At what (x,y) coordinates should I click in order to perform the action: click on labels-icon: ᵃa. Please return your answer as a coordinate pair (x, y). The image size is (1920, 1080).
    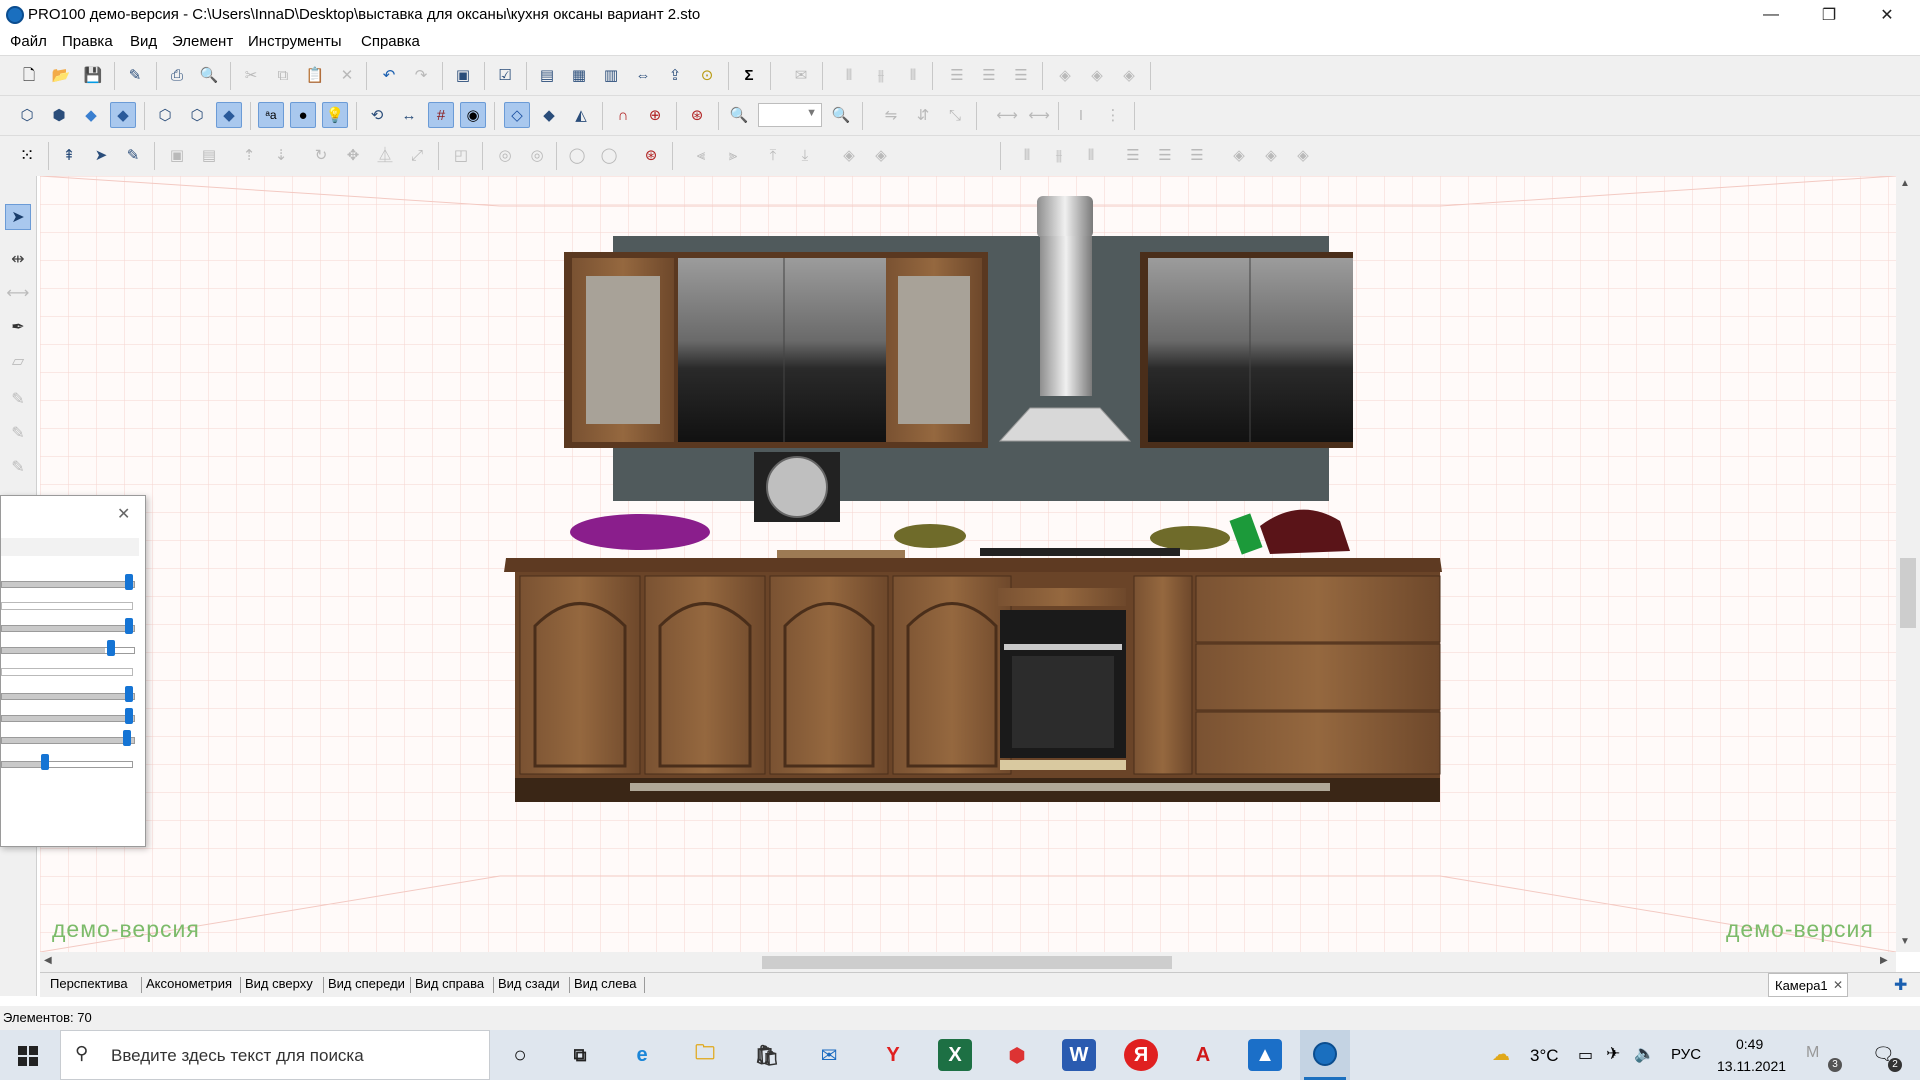
    Looking at the image, I should click on (271, 115).